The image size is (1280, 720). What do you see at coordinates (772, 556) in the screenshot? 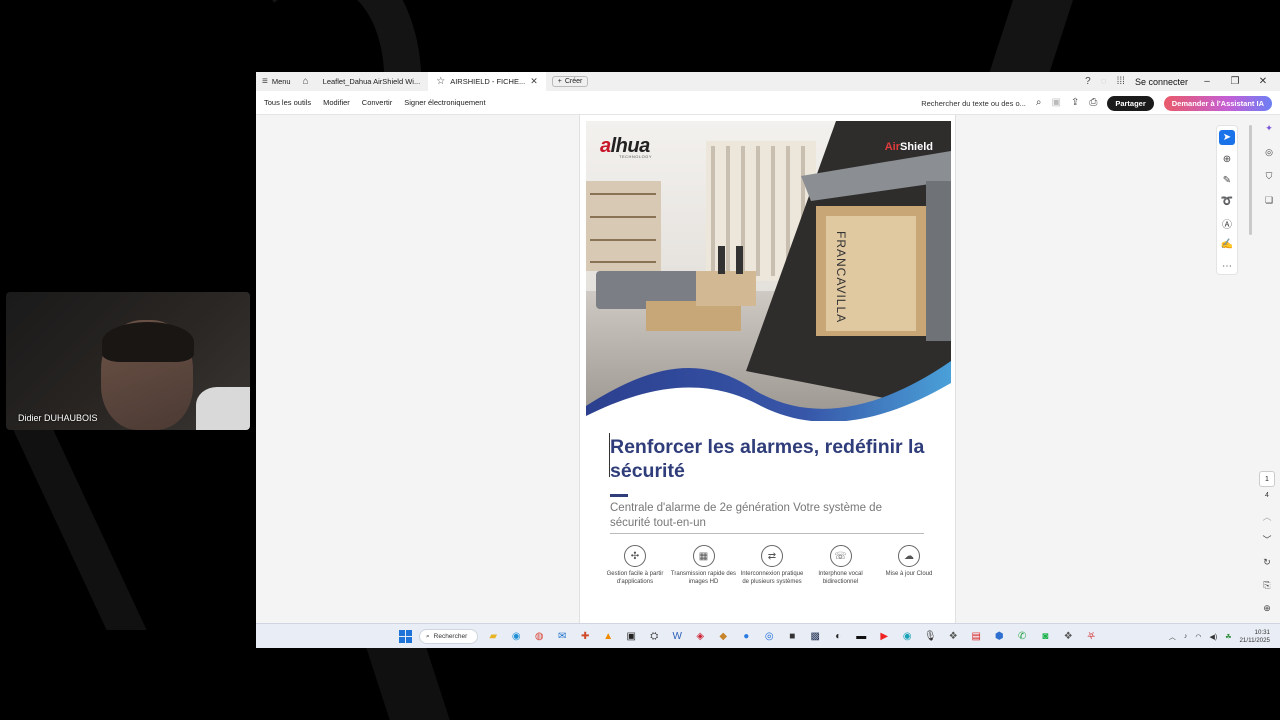
I see `interconnect-icon: ⇄` at bounding box center [772, 556].